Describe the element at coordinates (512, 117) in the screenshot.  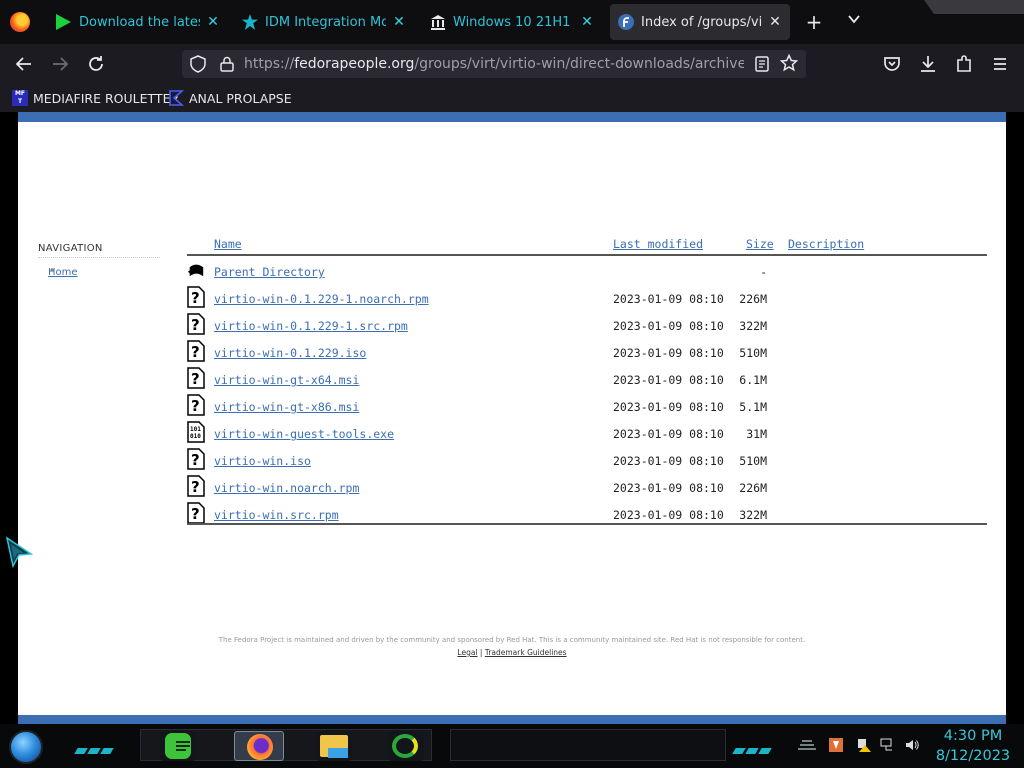
I see `header-band` at that location.